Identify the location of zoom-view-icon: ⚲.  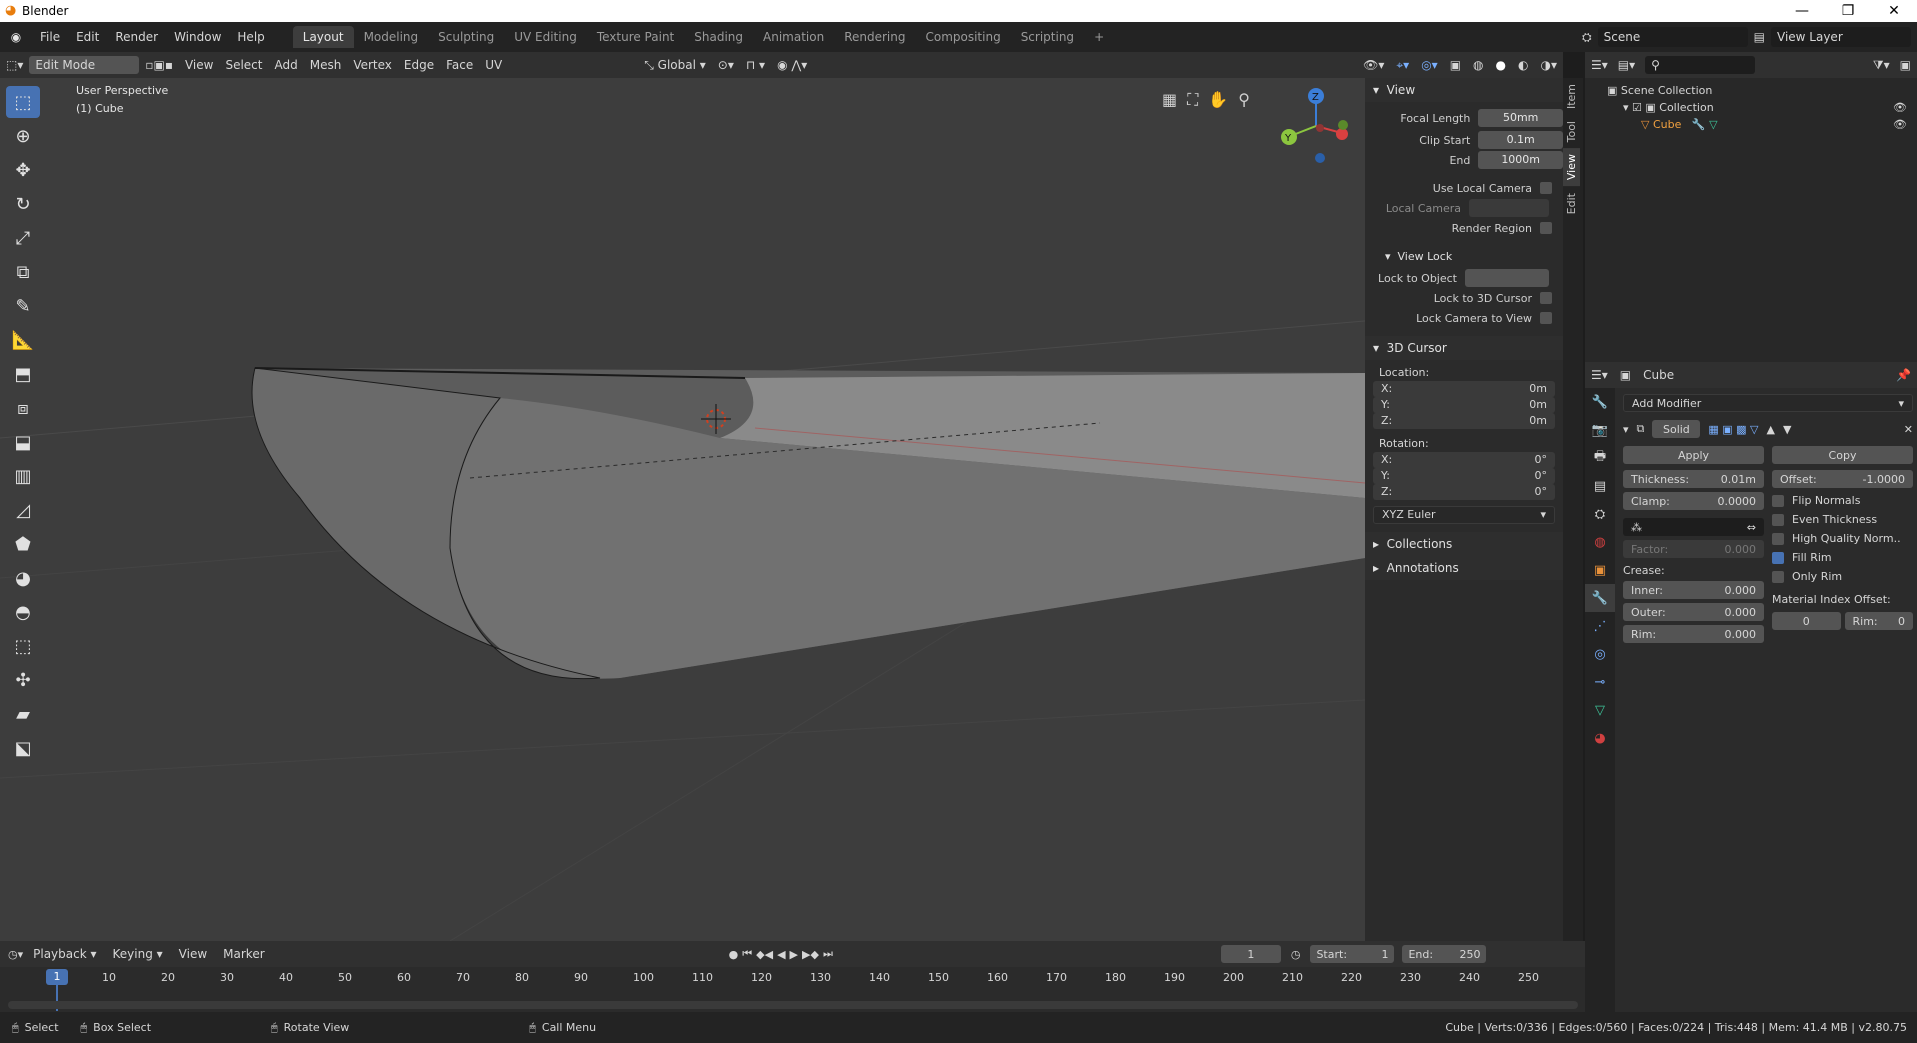
(1244, 100).